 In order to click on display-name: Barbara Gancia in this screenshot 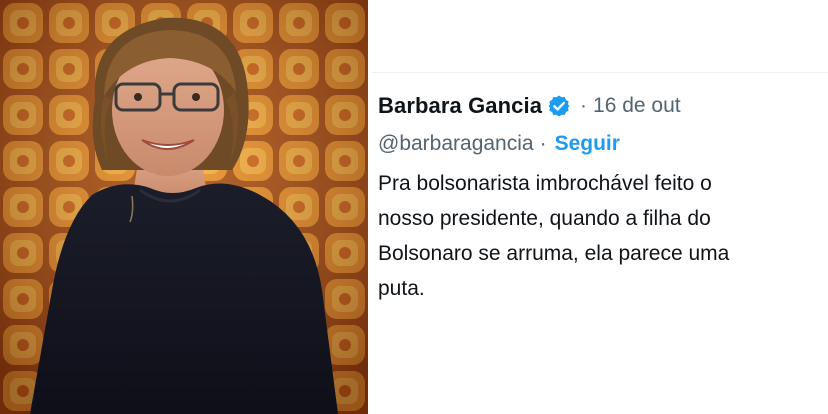, I will do `click(460, 106)`.